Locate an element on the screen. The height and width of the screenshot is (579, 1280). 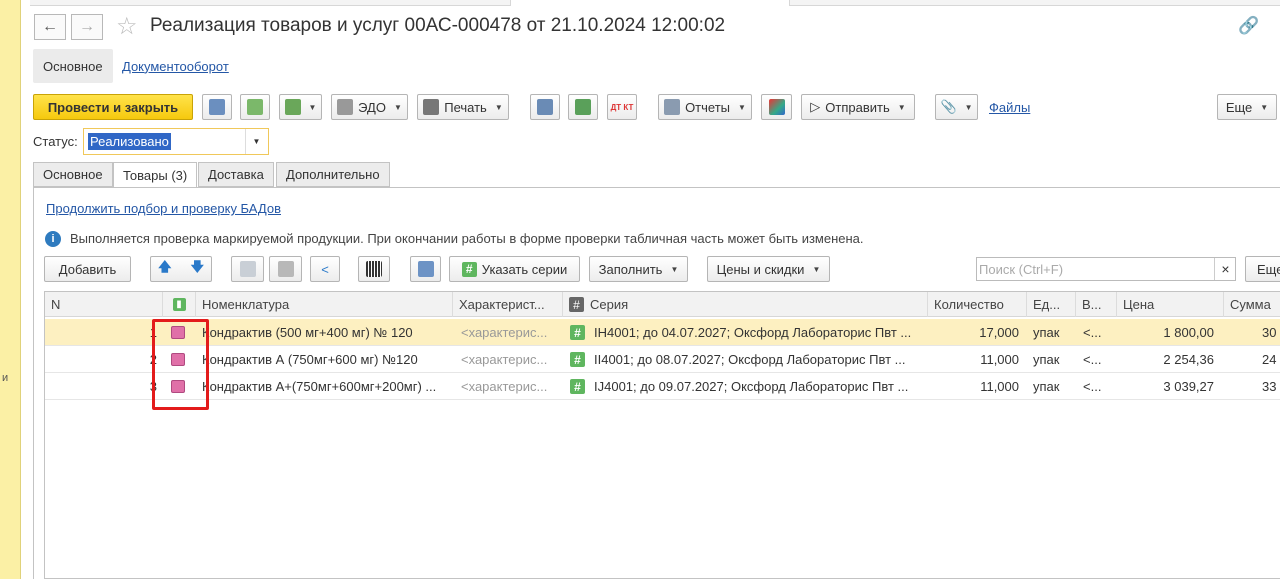
printer-icon is located at coordinates (431, 107).